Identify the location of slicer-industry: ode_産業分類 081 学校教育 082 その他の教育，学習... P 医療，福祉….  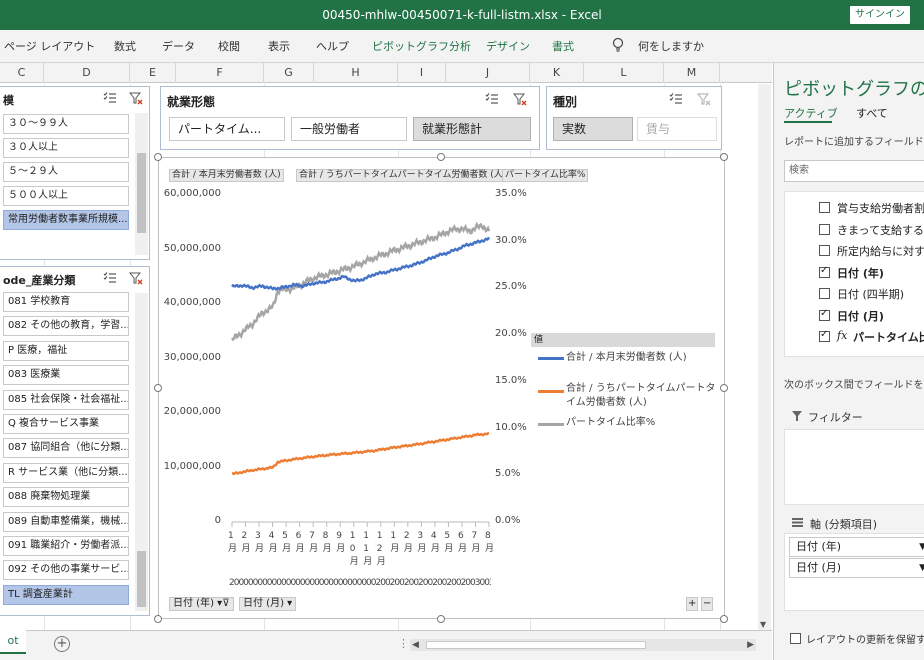
(75, 441).